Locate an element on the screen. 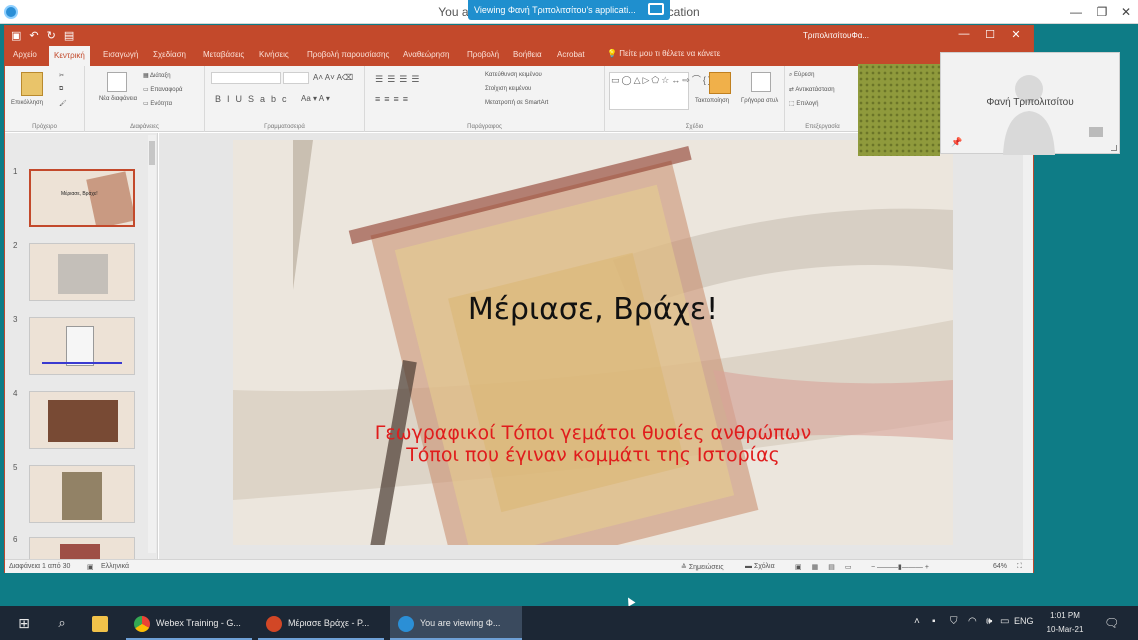 The width and height of the screenshot is (1138, 640). reset-button: ▭ Επαναφορά is located at coordinates (162, 89).